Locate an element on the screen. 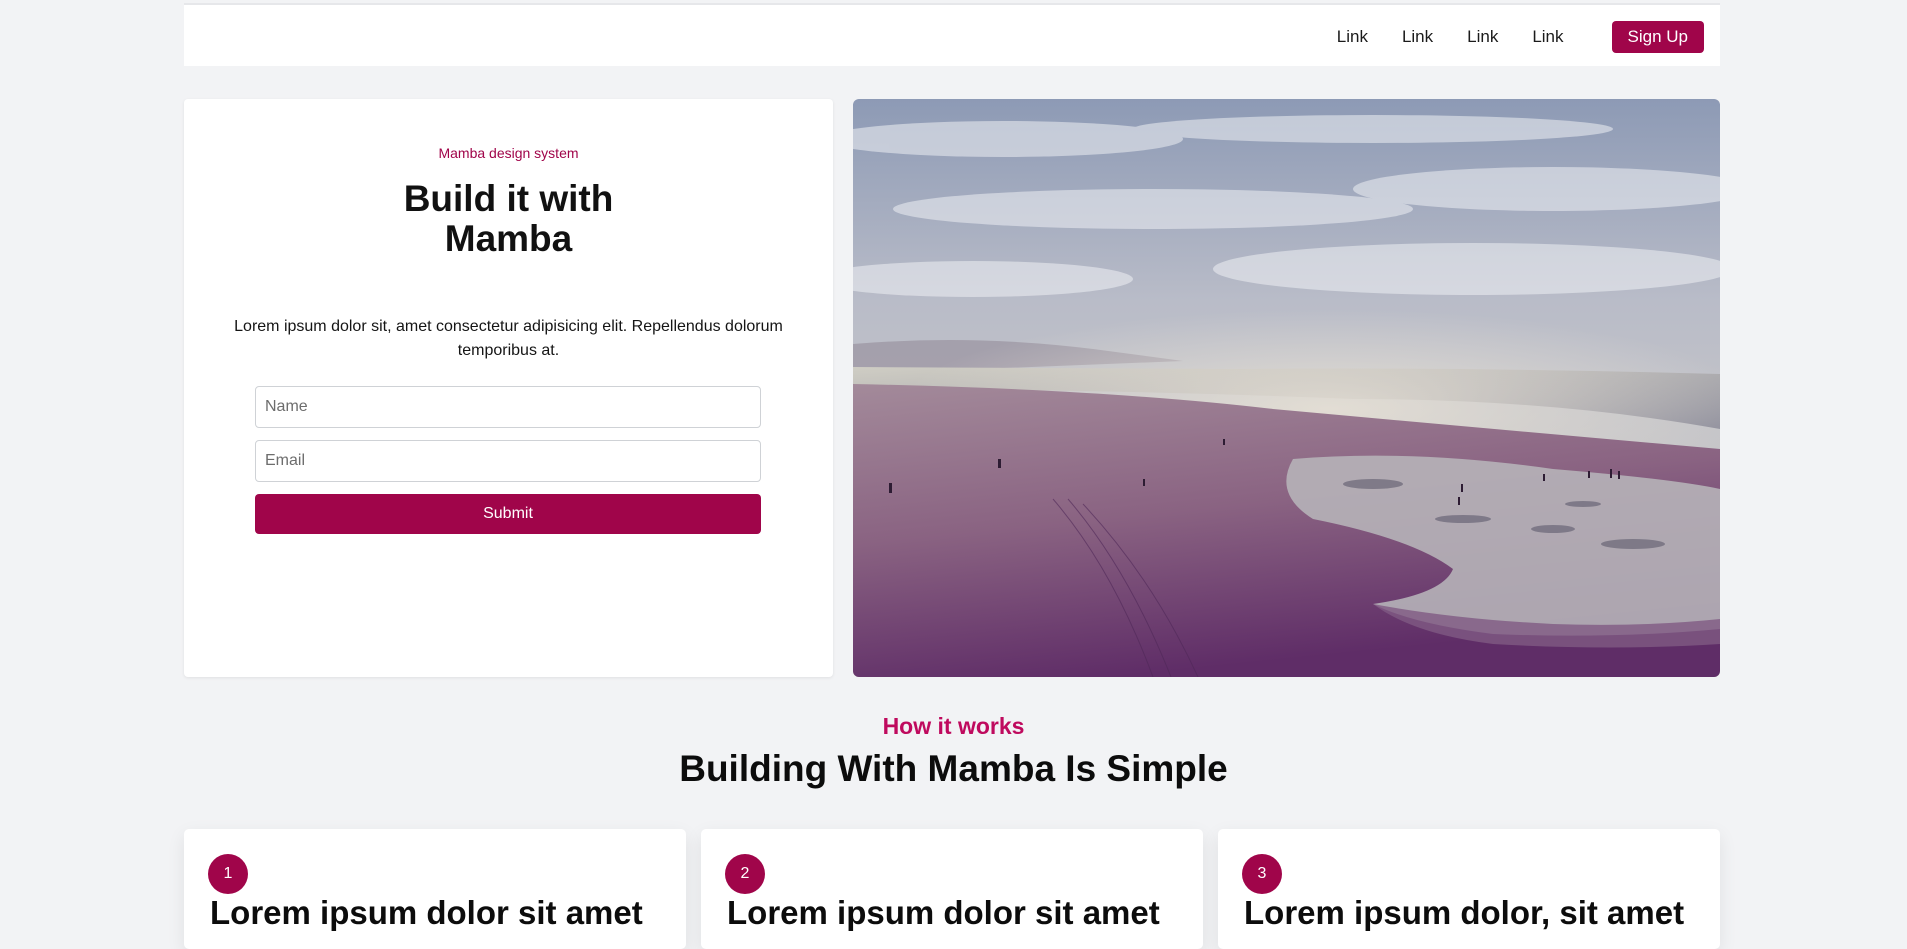  how-it-works-title: Building With Mamba Is Simple is located at coordinates (953, 768).